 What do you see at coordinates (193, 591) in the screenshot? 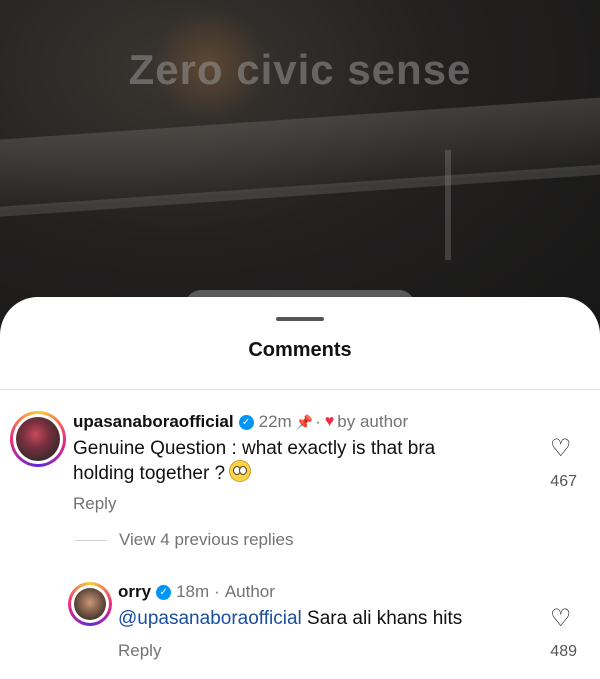
I see `comment-time: 18m` at bounding box center [193, 591].